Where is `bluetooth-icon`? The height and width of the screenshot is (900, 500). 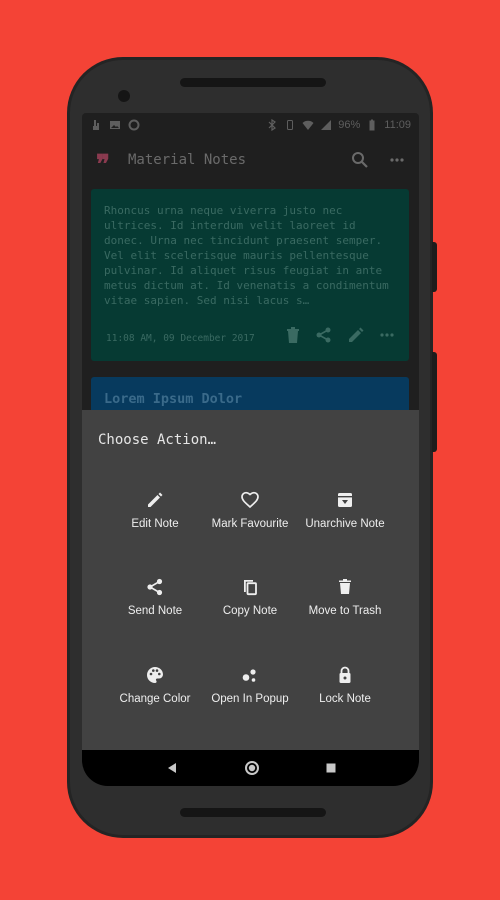 bluetooth-icon is located at coordinates (272, 125).